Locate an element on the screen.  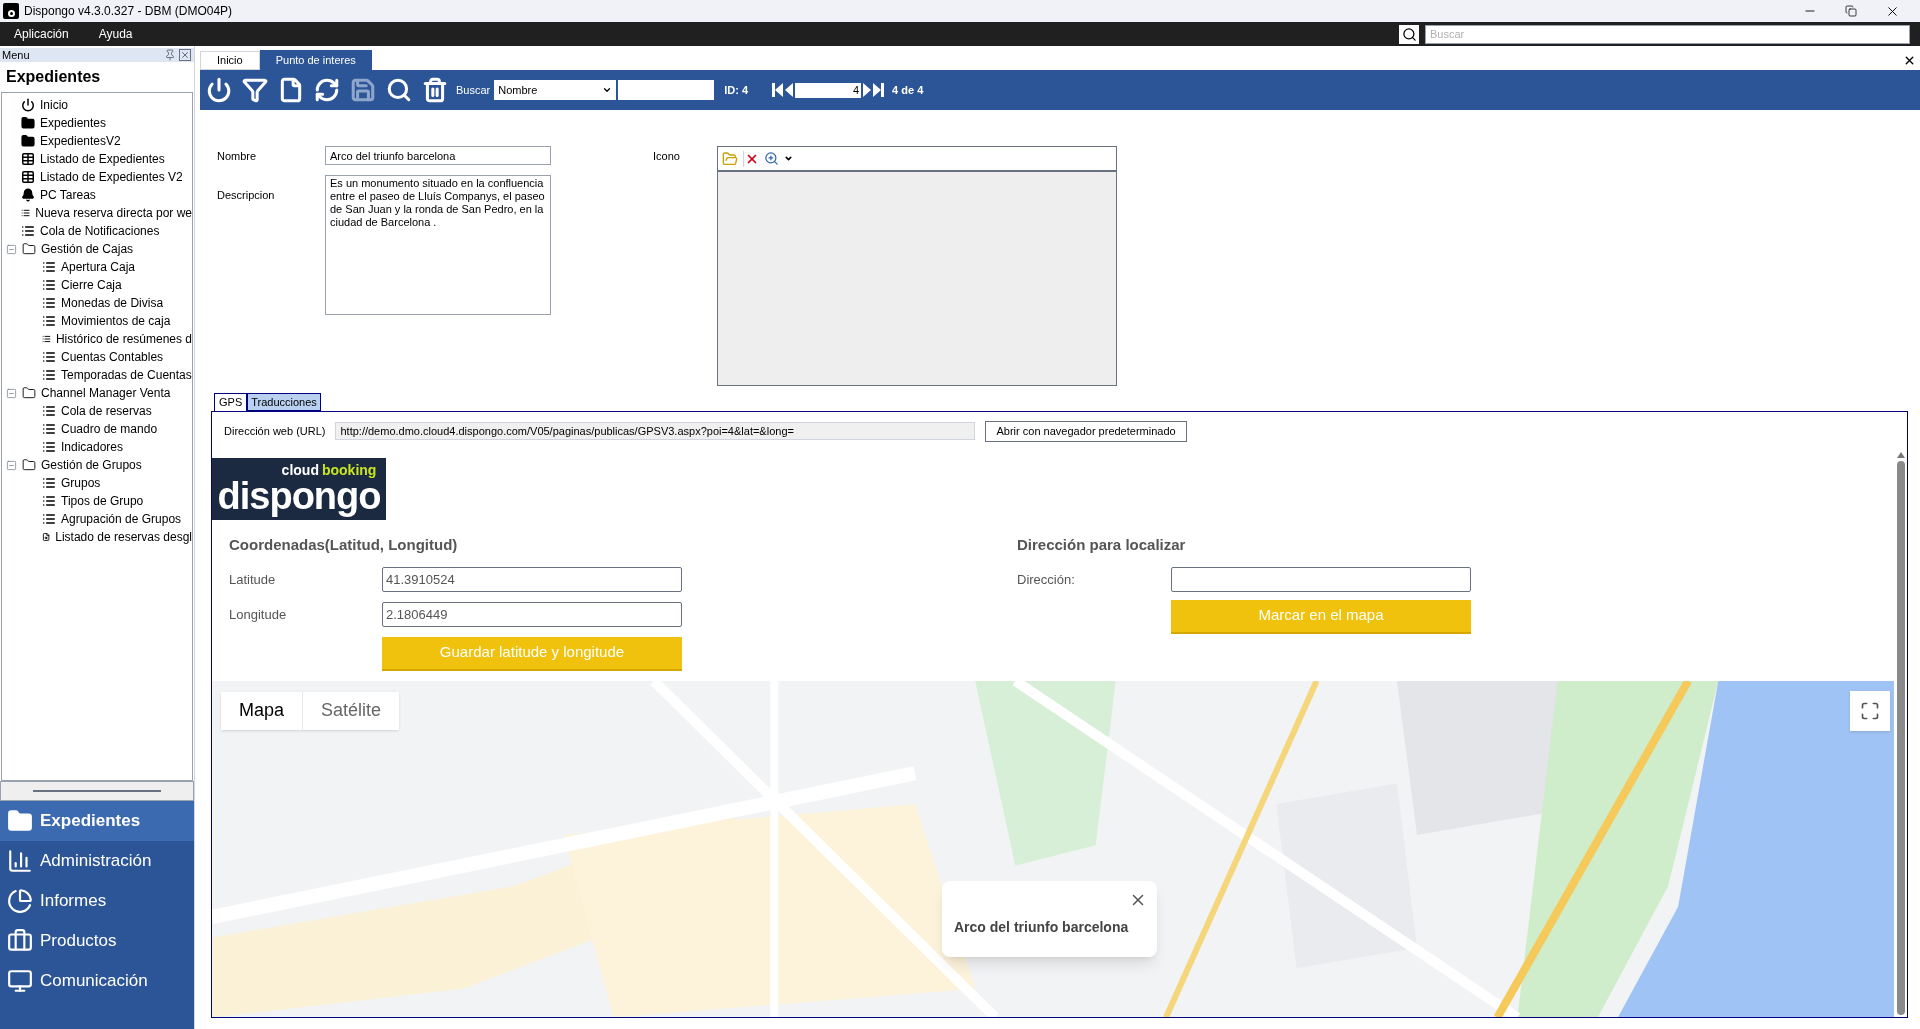
navigation-item: Expedientes is located at coordinates (97, 821).